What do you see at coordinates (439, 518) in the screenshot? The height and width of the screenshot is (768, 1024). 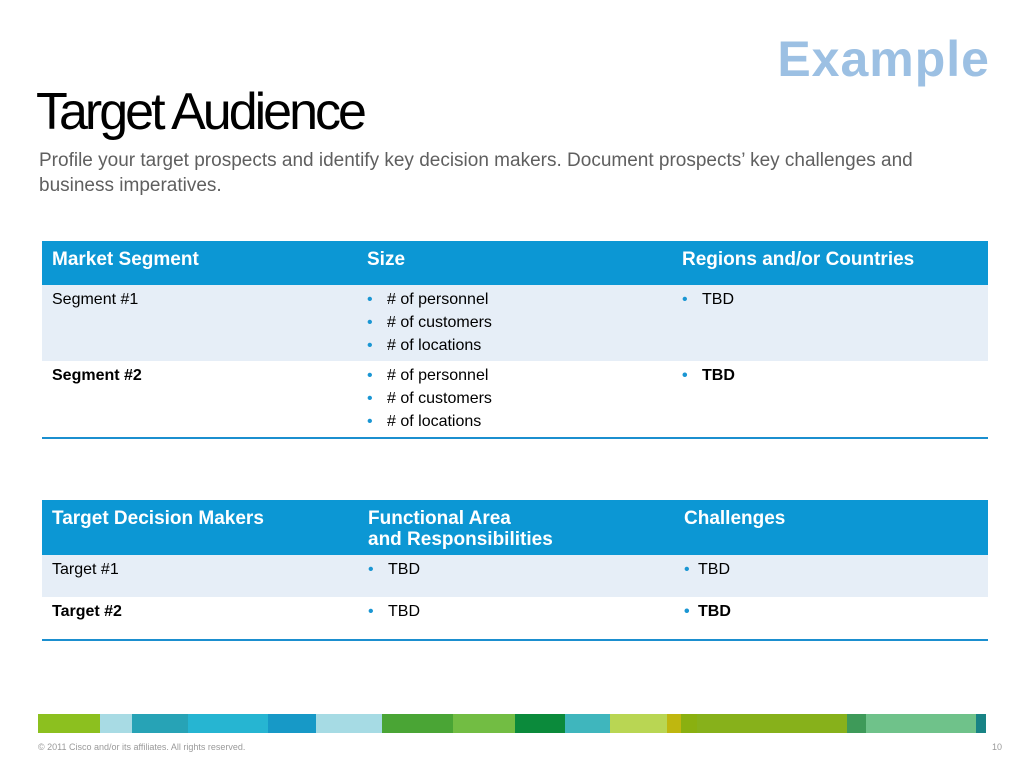 I see `header-functional-area-line1: Functional Area` at bounding box center [439, 518].